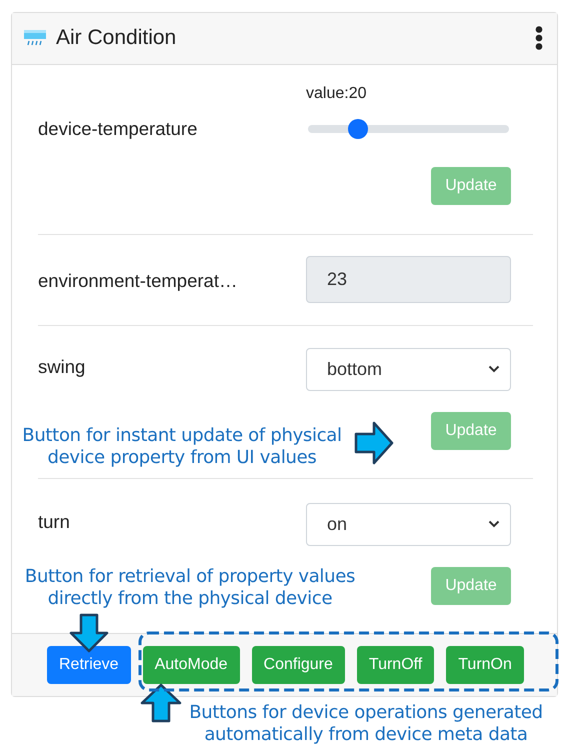 The width and height of the screenshot is (562, 745). Describe the element at coordinates (408, 279) in the screenshot. I see `readonly-field: 23` at that location.